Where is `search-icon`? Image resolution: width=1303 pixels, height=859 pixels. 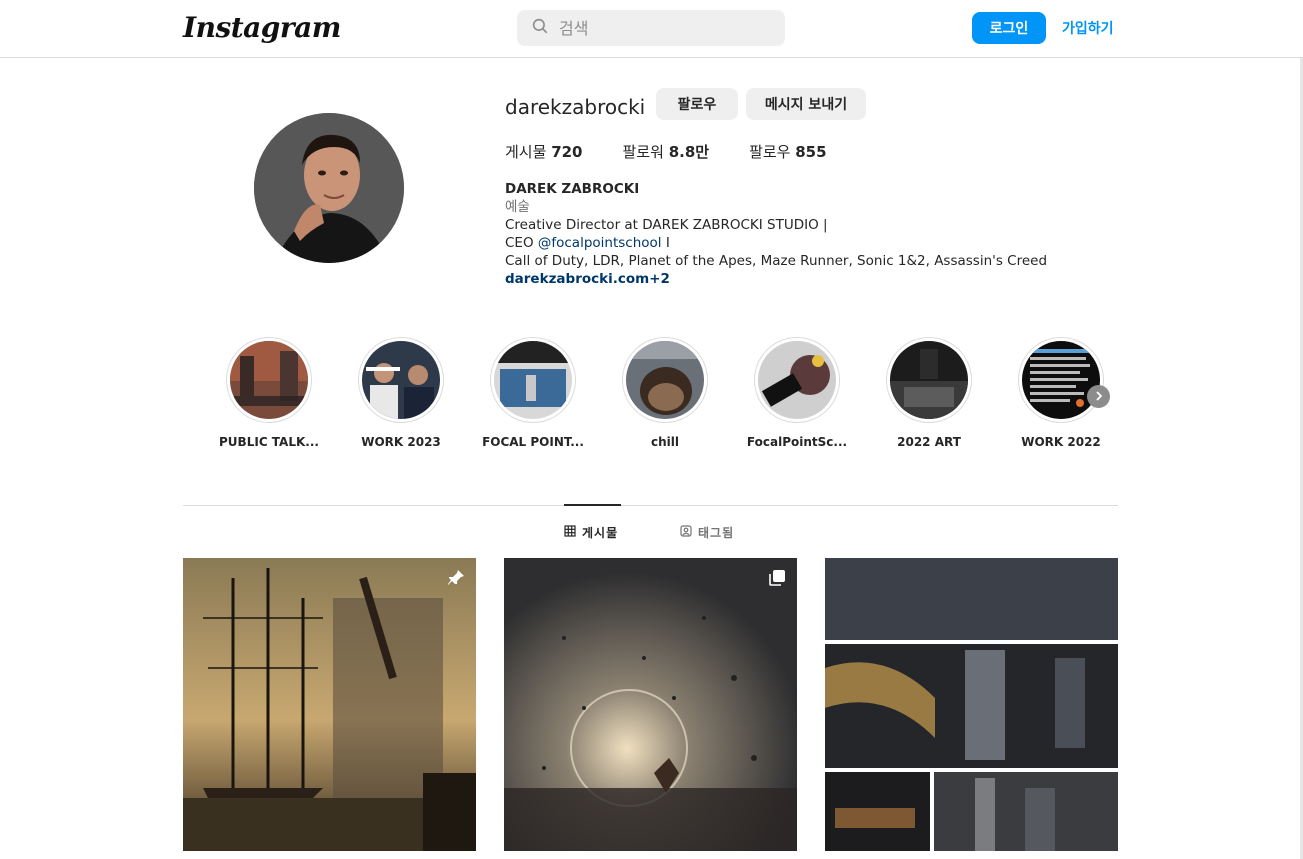 search-icon is located at coordinates (540, 28).